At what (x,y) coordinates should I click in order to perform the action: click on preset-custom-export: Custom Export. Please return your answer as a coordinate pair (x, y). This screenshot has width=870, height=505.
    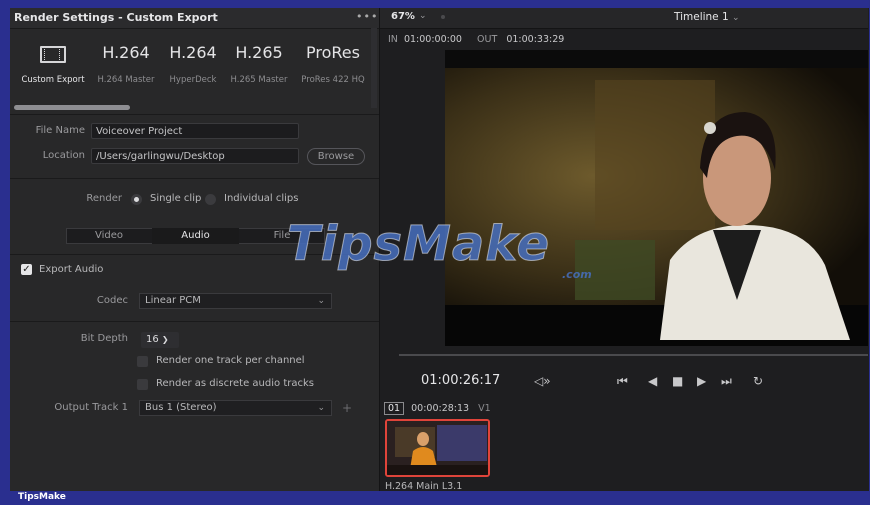
    Looking at the image, I should click on (53, 62).